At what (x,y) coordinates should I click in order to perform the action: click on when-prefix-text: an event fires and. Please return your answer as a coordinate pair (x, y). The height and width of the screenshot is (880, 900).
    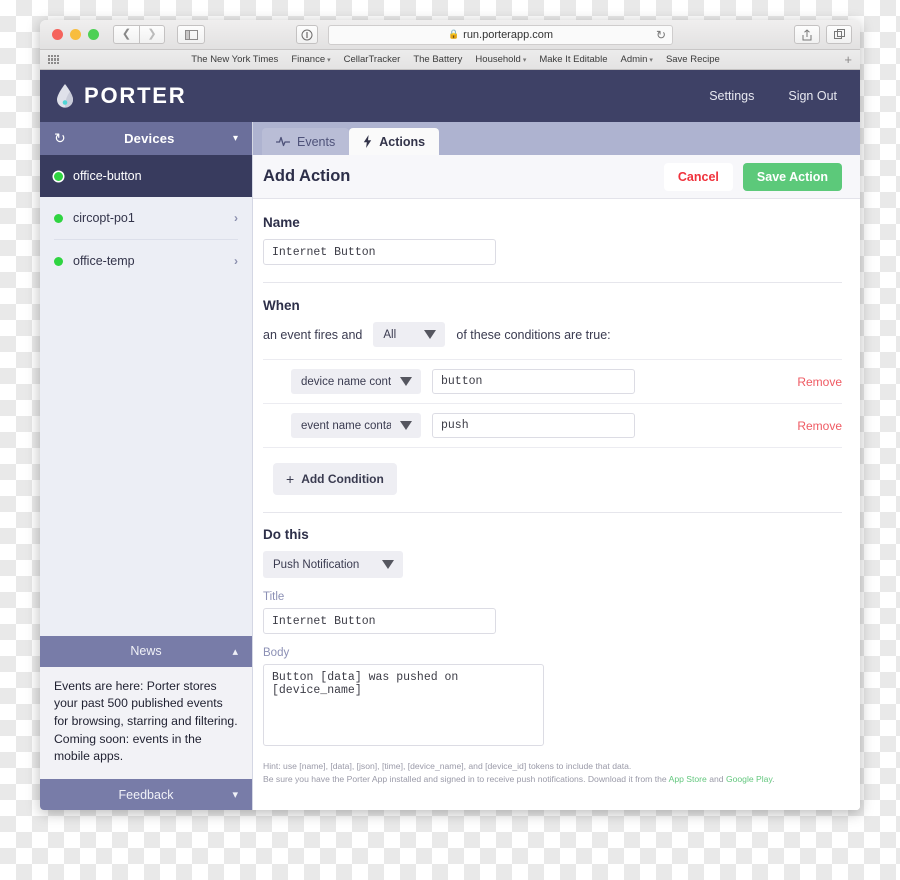
    Looking at the image, I should click on (313, 334).